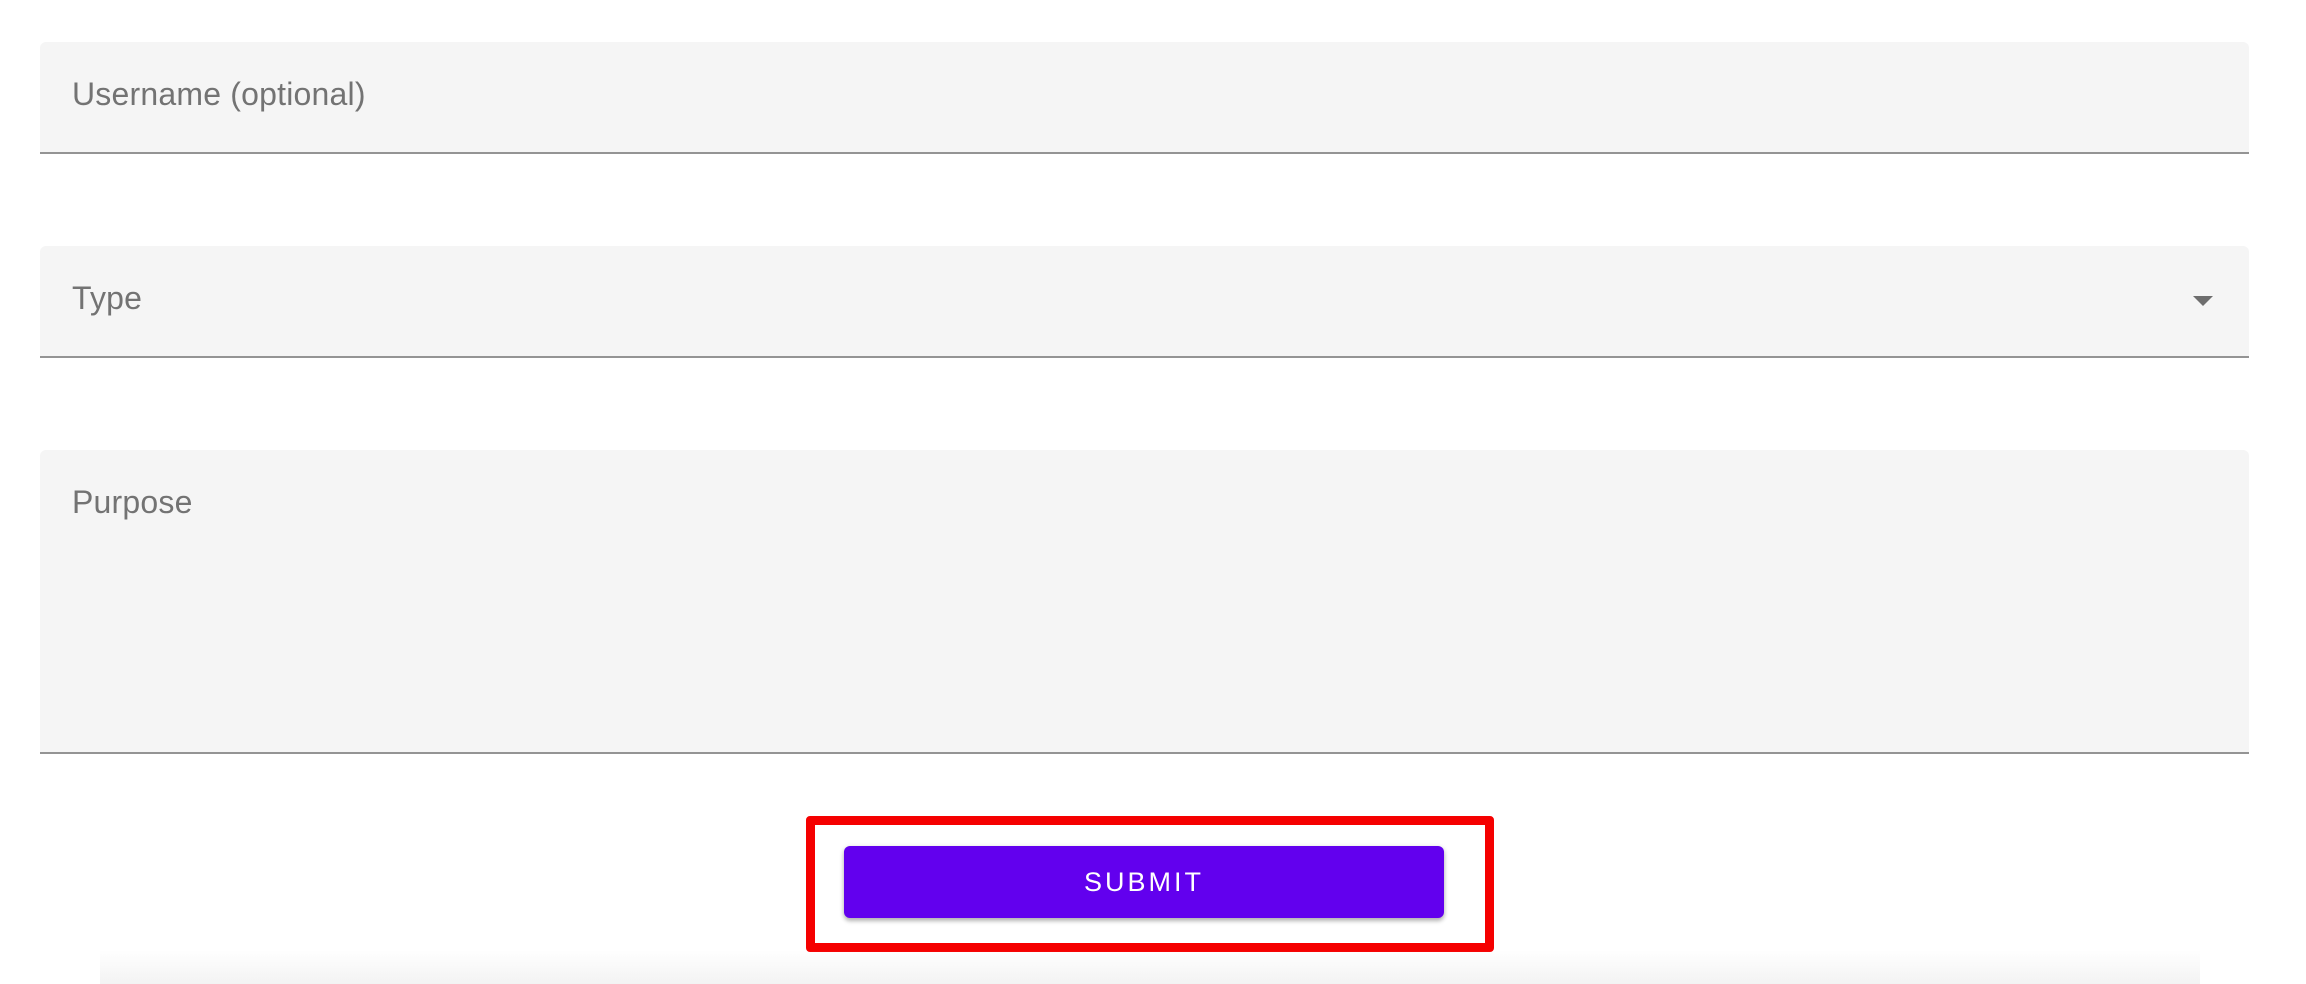  Describe the element at coordinates (1150, 967) in the screenshot. I see `bottom-shadow` at that location.